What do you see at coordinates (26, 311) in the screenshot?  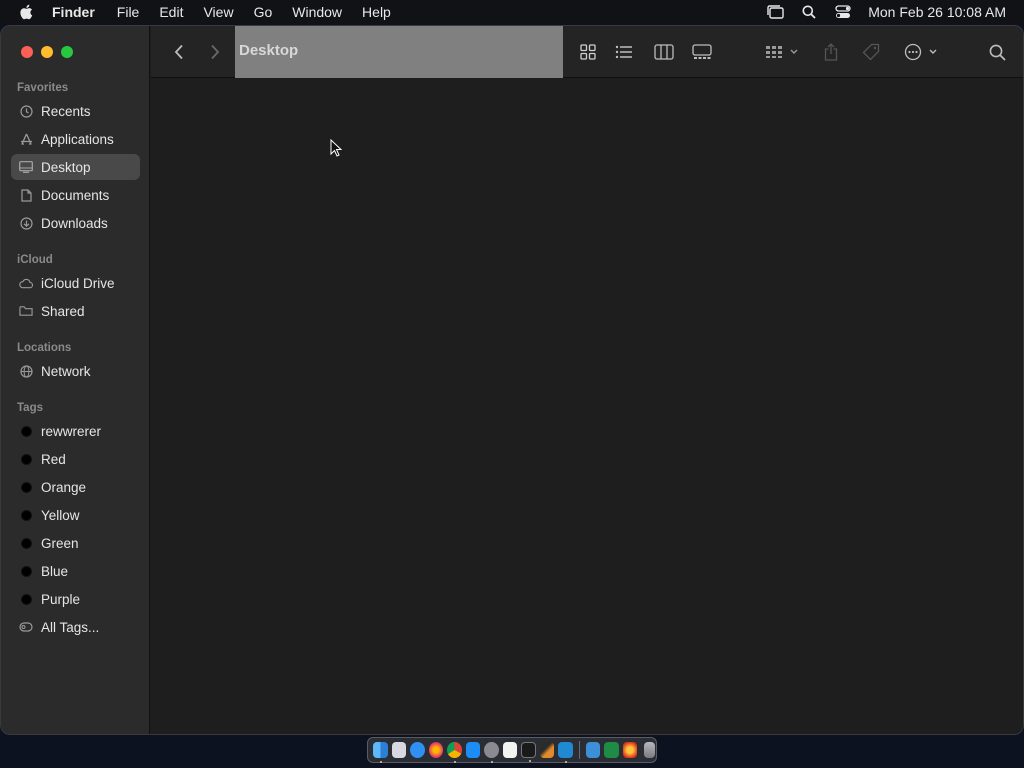 I see `shared-folder-icon` at bounding box center [26, 311].